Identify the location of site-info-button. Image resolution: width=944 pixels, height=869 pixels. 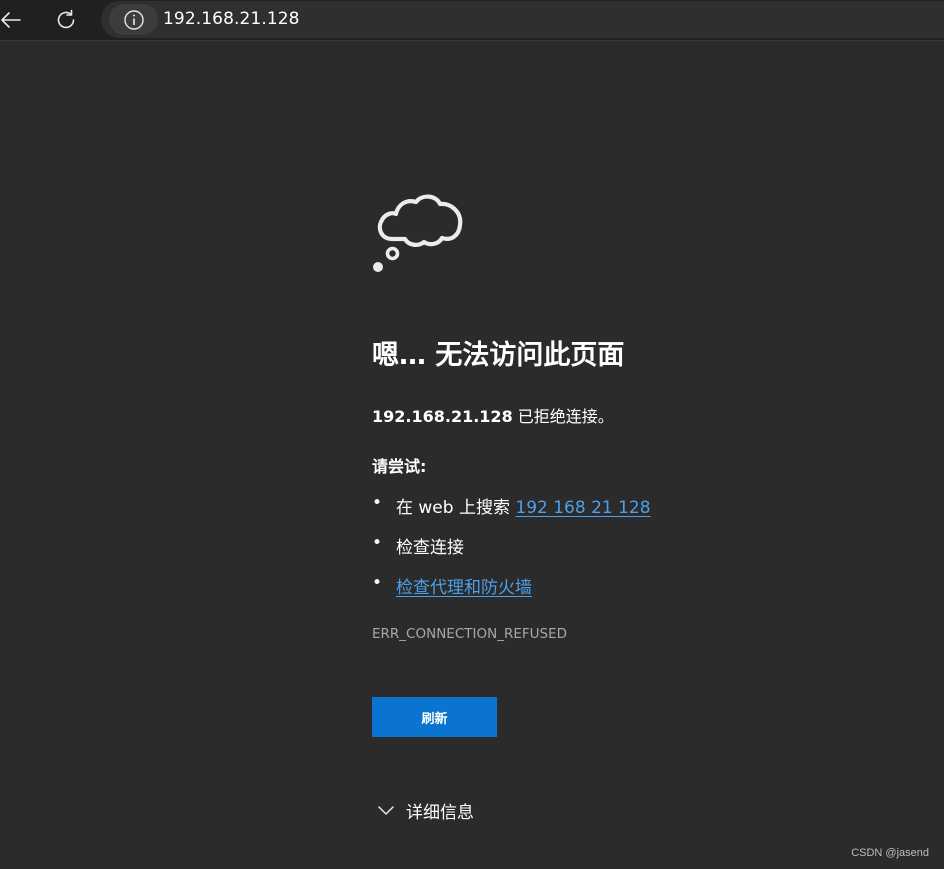
(133, 19).